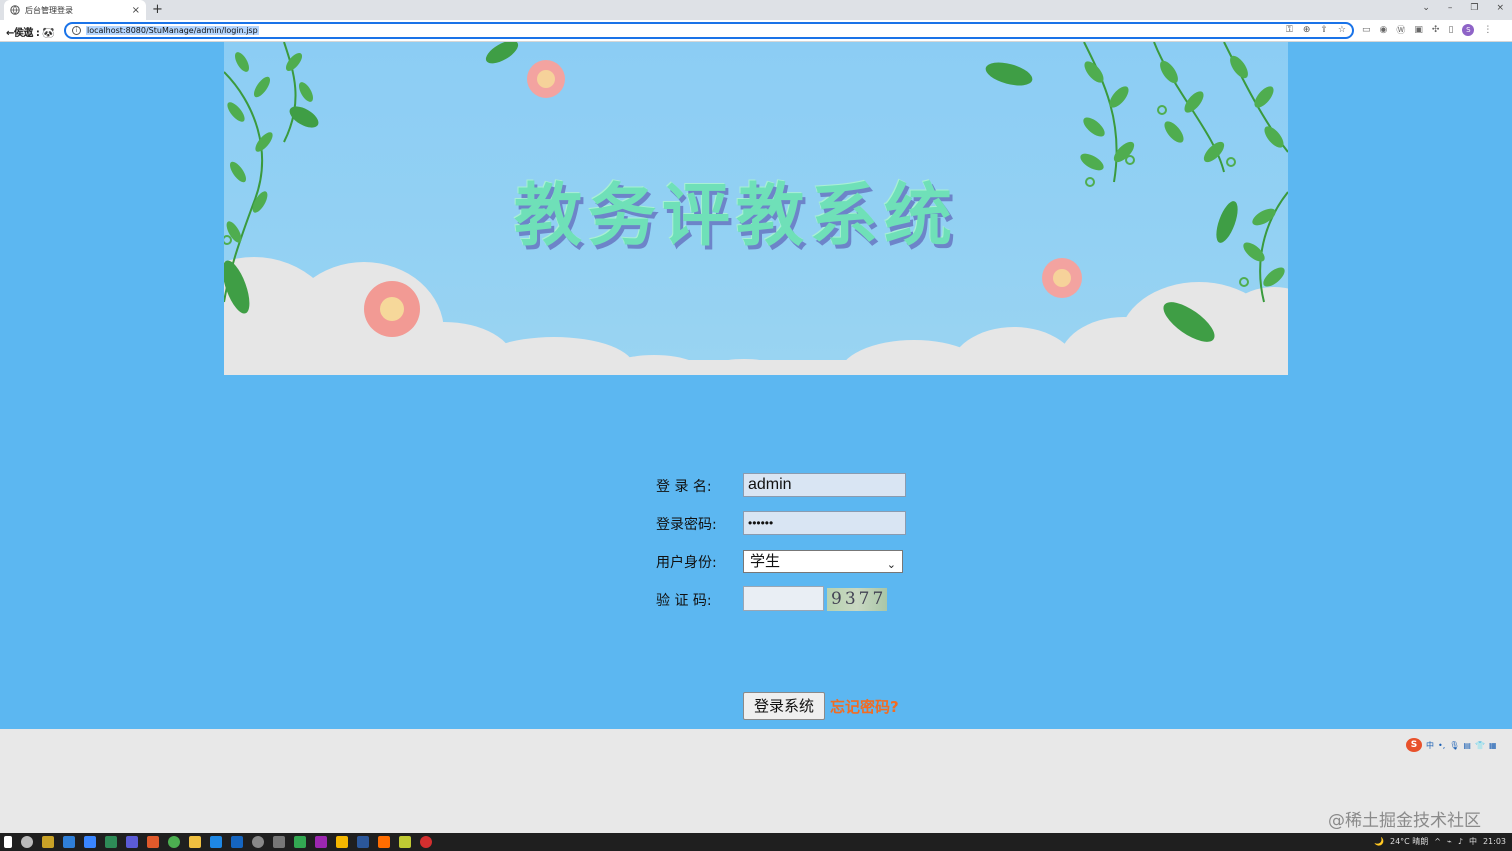 Image resolution: width=1512 pixels, height=851 pixels. Describe the element at coordinates (1316, 30) in the screenshot. I see `omnibox-actions: ⚿ ⊕ ⇪ ☆` at that location.